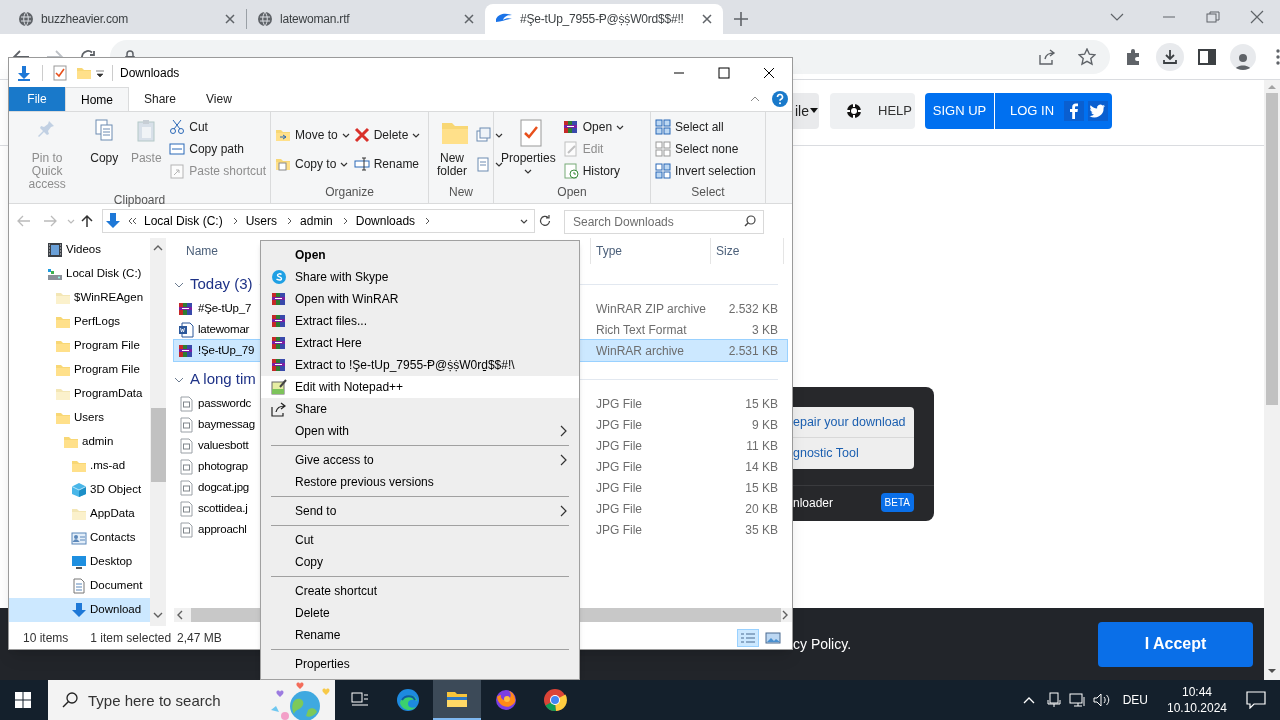 Image resolution: width=1280 pixels, height=720 pixels. I want to click on beta-tag: BETA, so click(897, 502).